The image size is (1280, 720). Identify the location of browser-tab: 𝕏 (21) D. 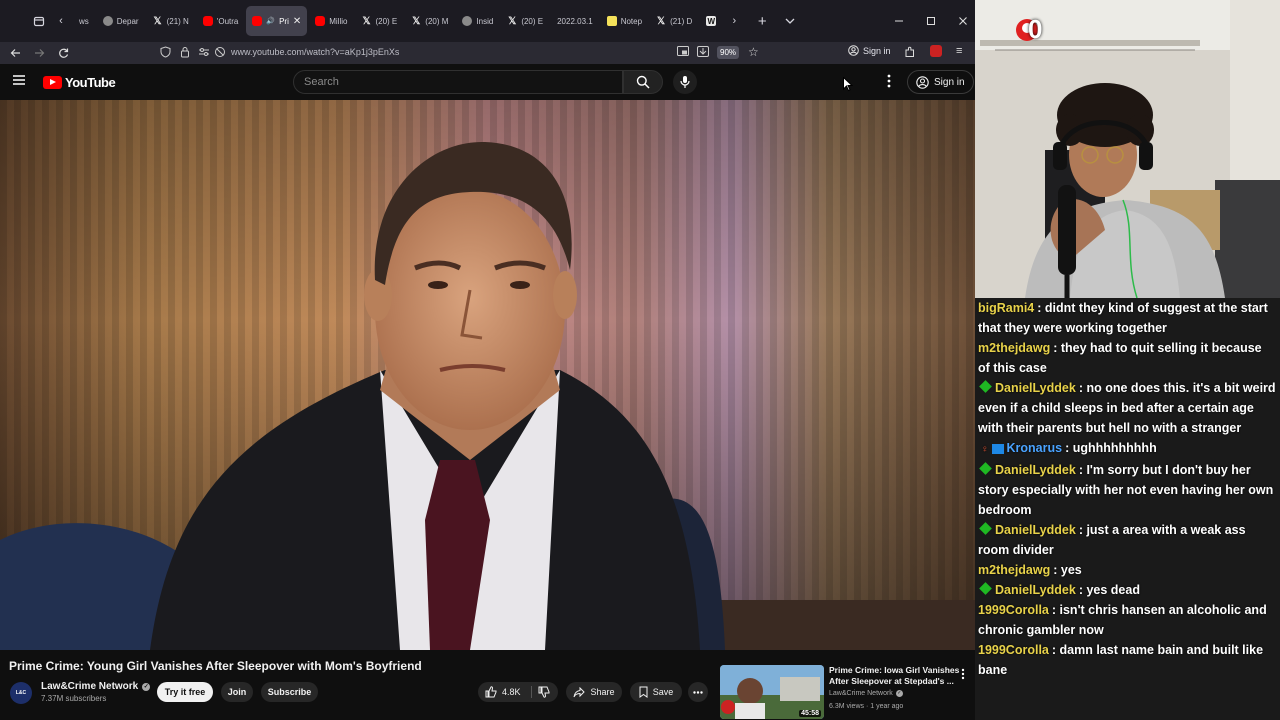
(674, 21).